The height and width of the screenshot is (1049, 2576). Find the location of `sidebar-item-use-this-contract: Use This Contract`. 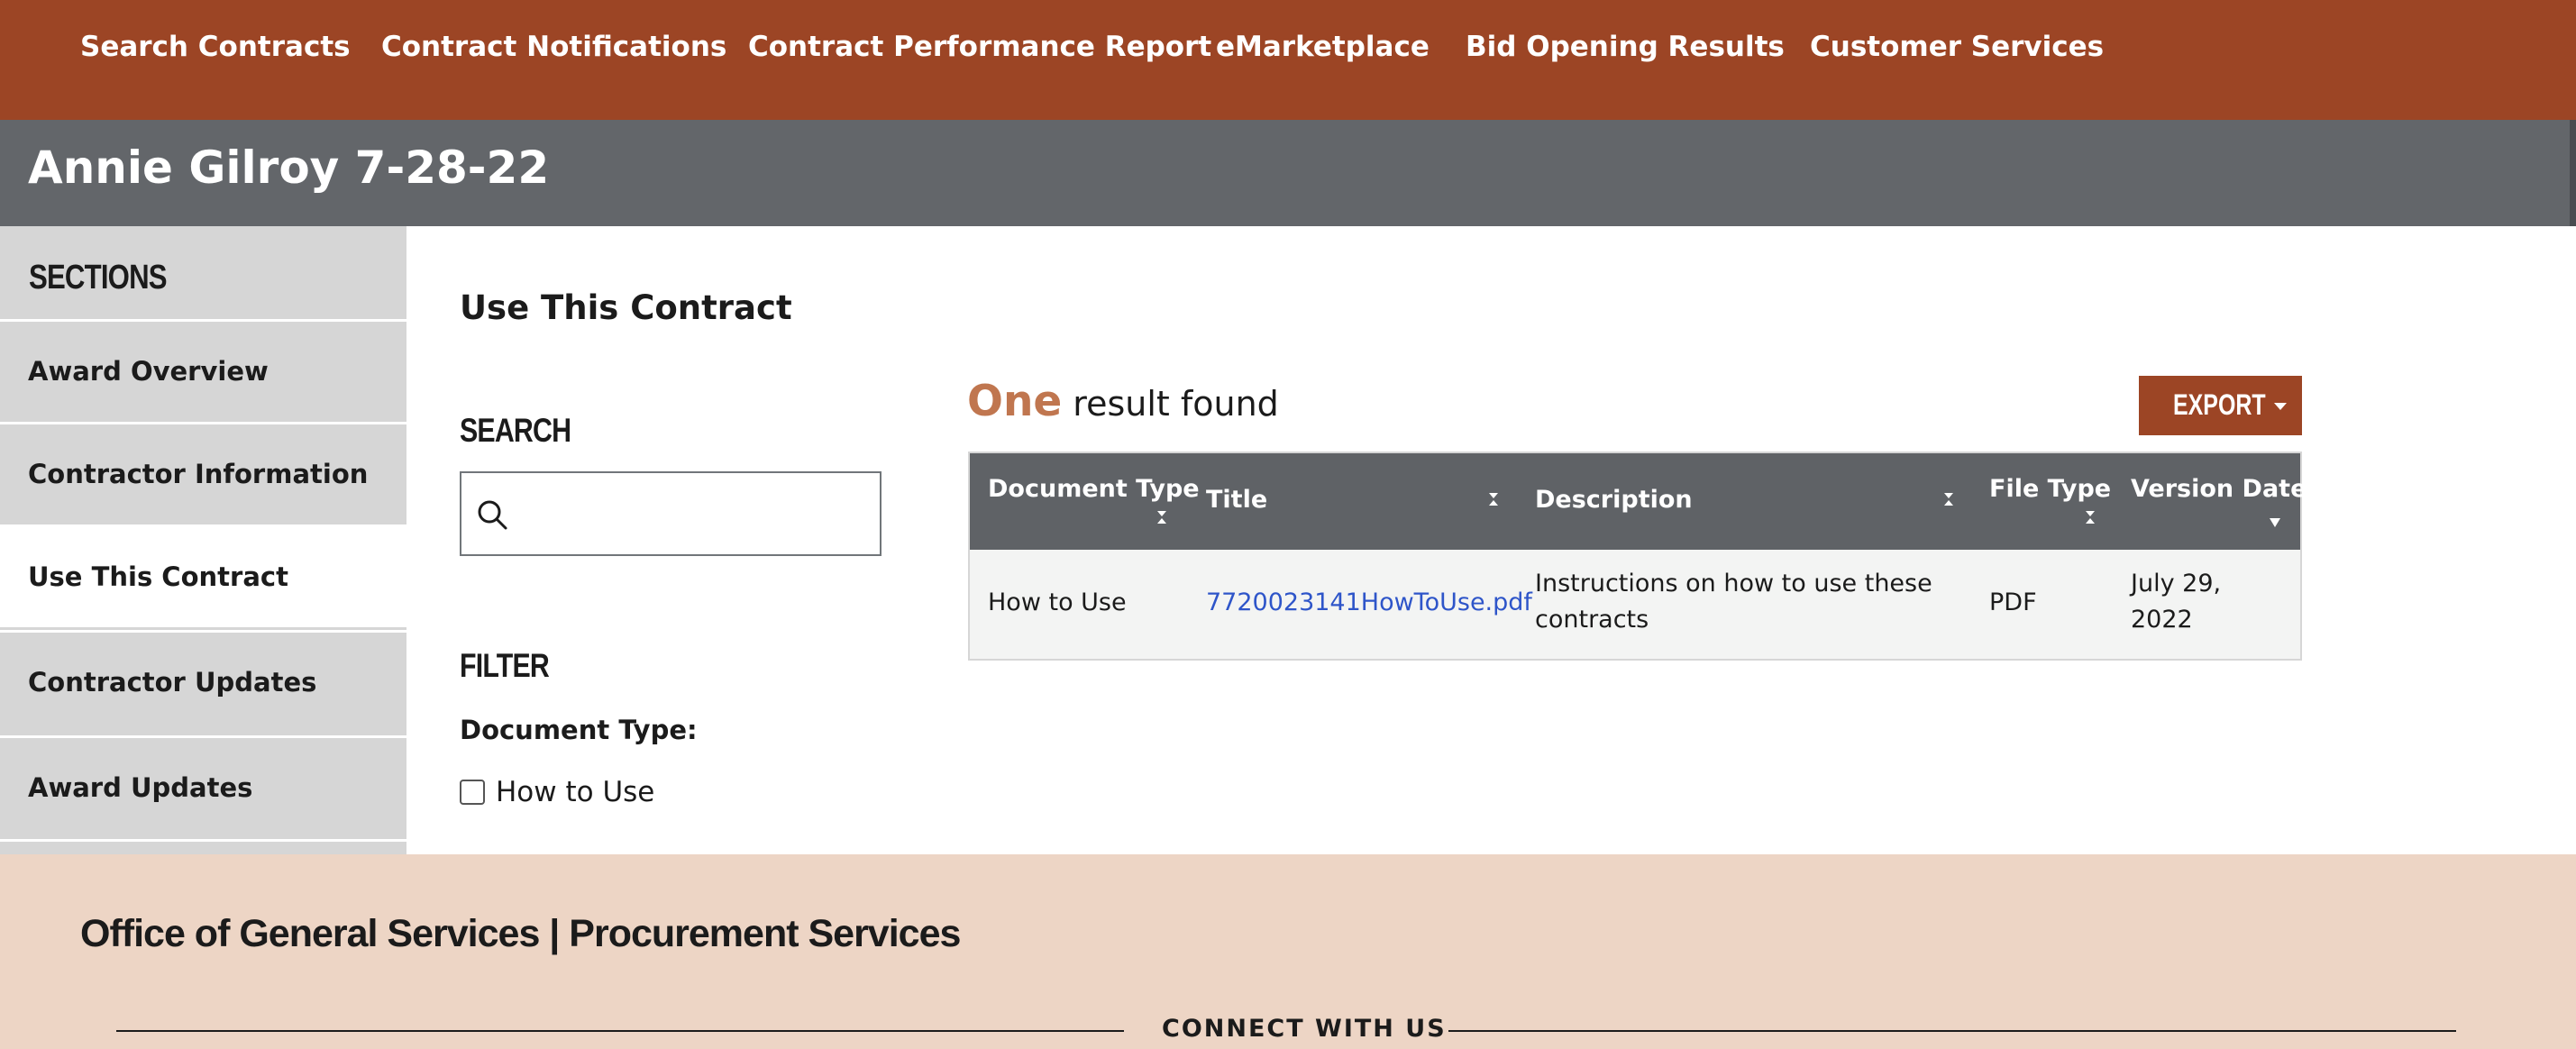

sidebar-item-use-this-contract: Use This Contract is located at coordinates (203, 575).